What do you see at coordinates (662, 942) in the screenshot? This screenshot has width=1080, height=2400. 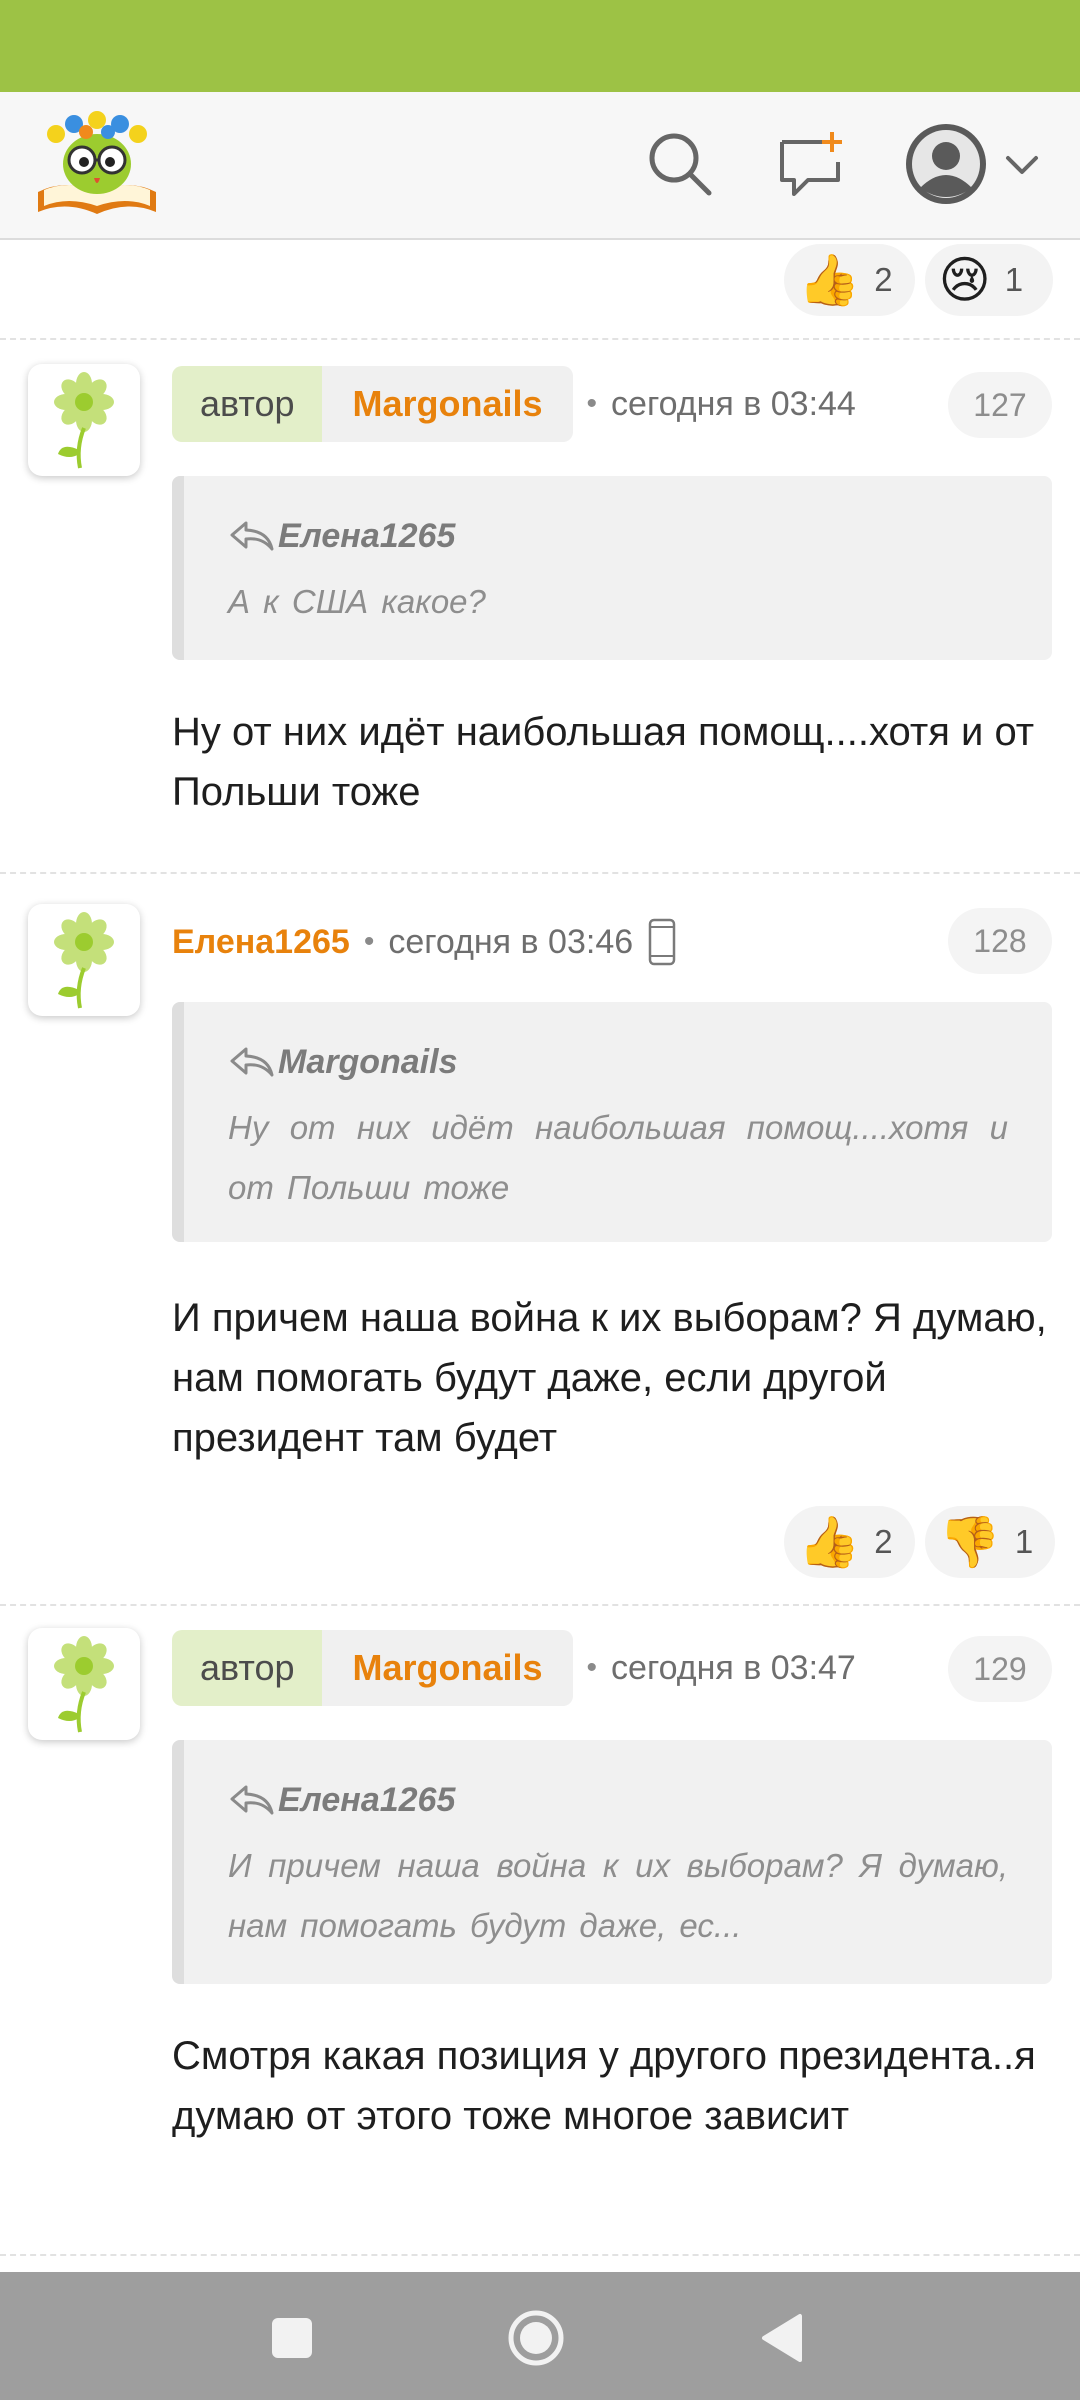 I see `mobile-device-icon` at bounding box center [662, 942].